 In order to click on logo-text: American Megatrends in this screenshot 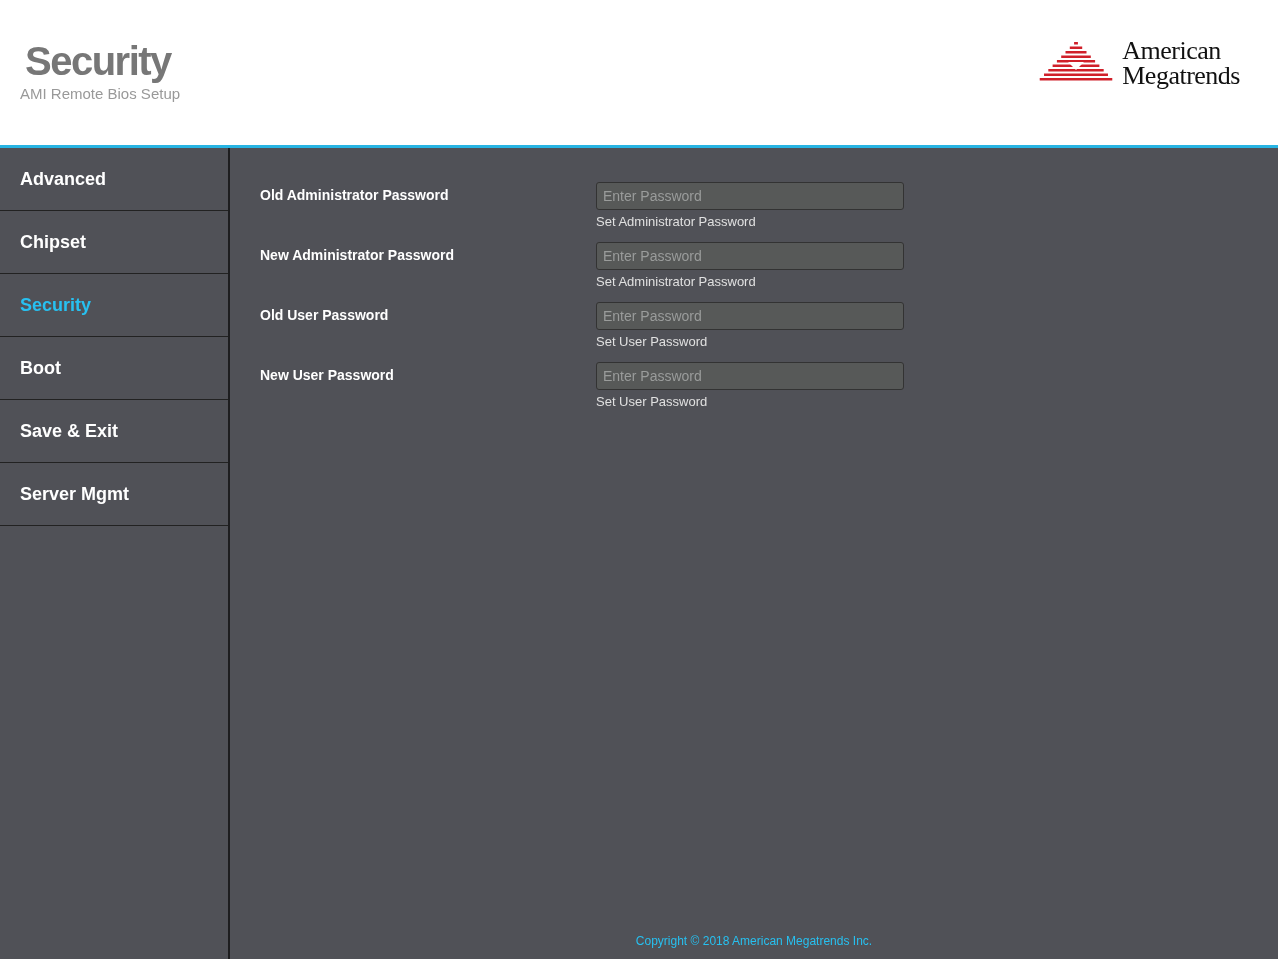, I will do `click(1181, 63)`.